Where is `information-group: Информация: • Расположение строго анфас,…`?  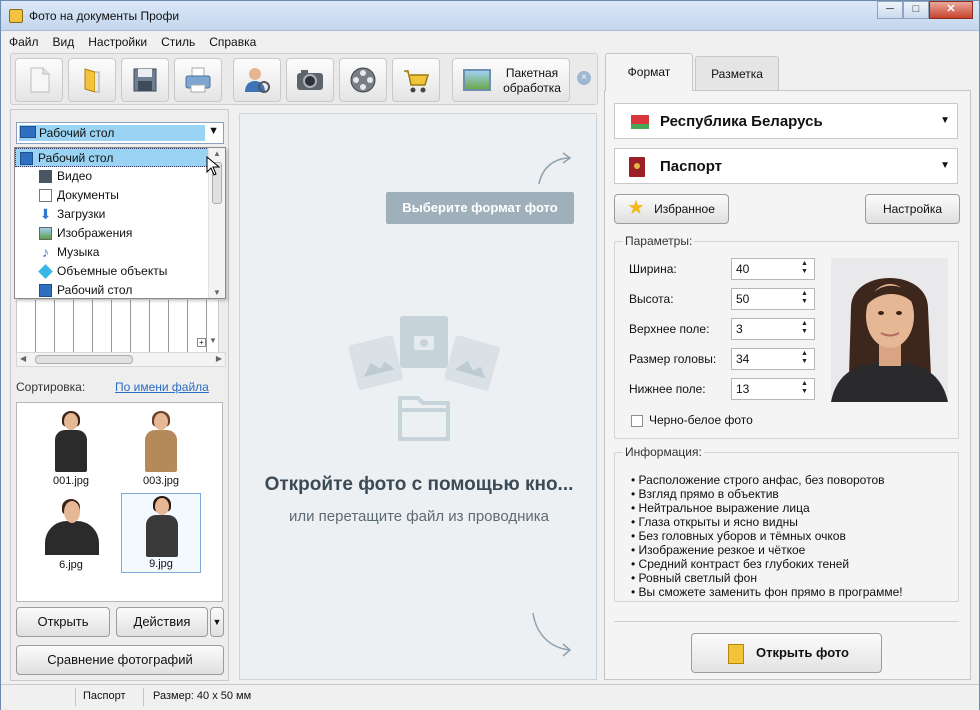 information-group: Информация: • Расположение строго анфас,… is located at coordinates (786, 523).